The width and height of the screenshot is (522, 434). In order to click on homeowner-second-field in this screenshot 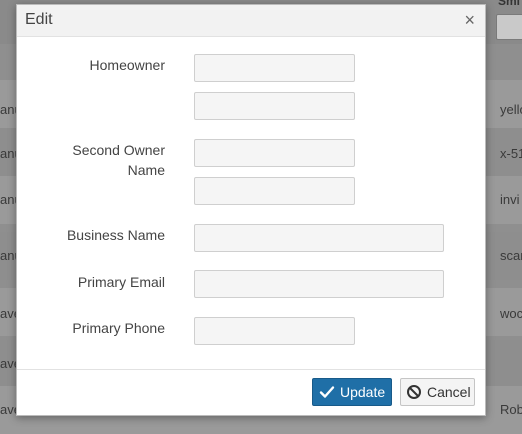, I will do `click(274, 106)`.